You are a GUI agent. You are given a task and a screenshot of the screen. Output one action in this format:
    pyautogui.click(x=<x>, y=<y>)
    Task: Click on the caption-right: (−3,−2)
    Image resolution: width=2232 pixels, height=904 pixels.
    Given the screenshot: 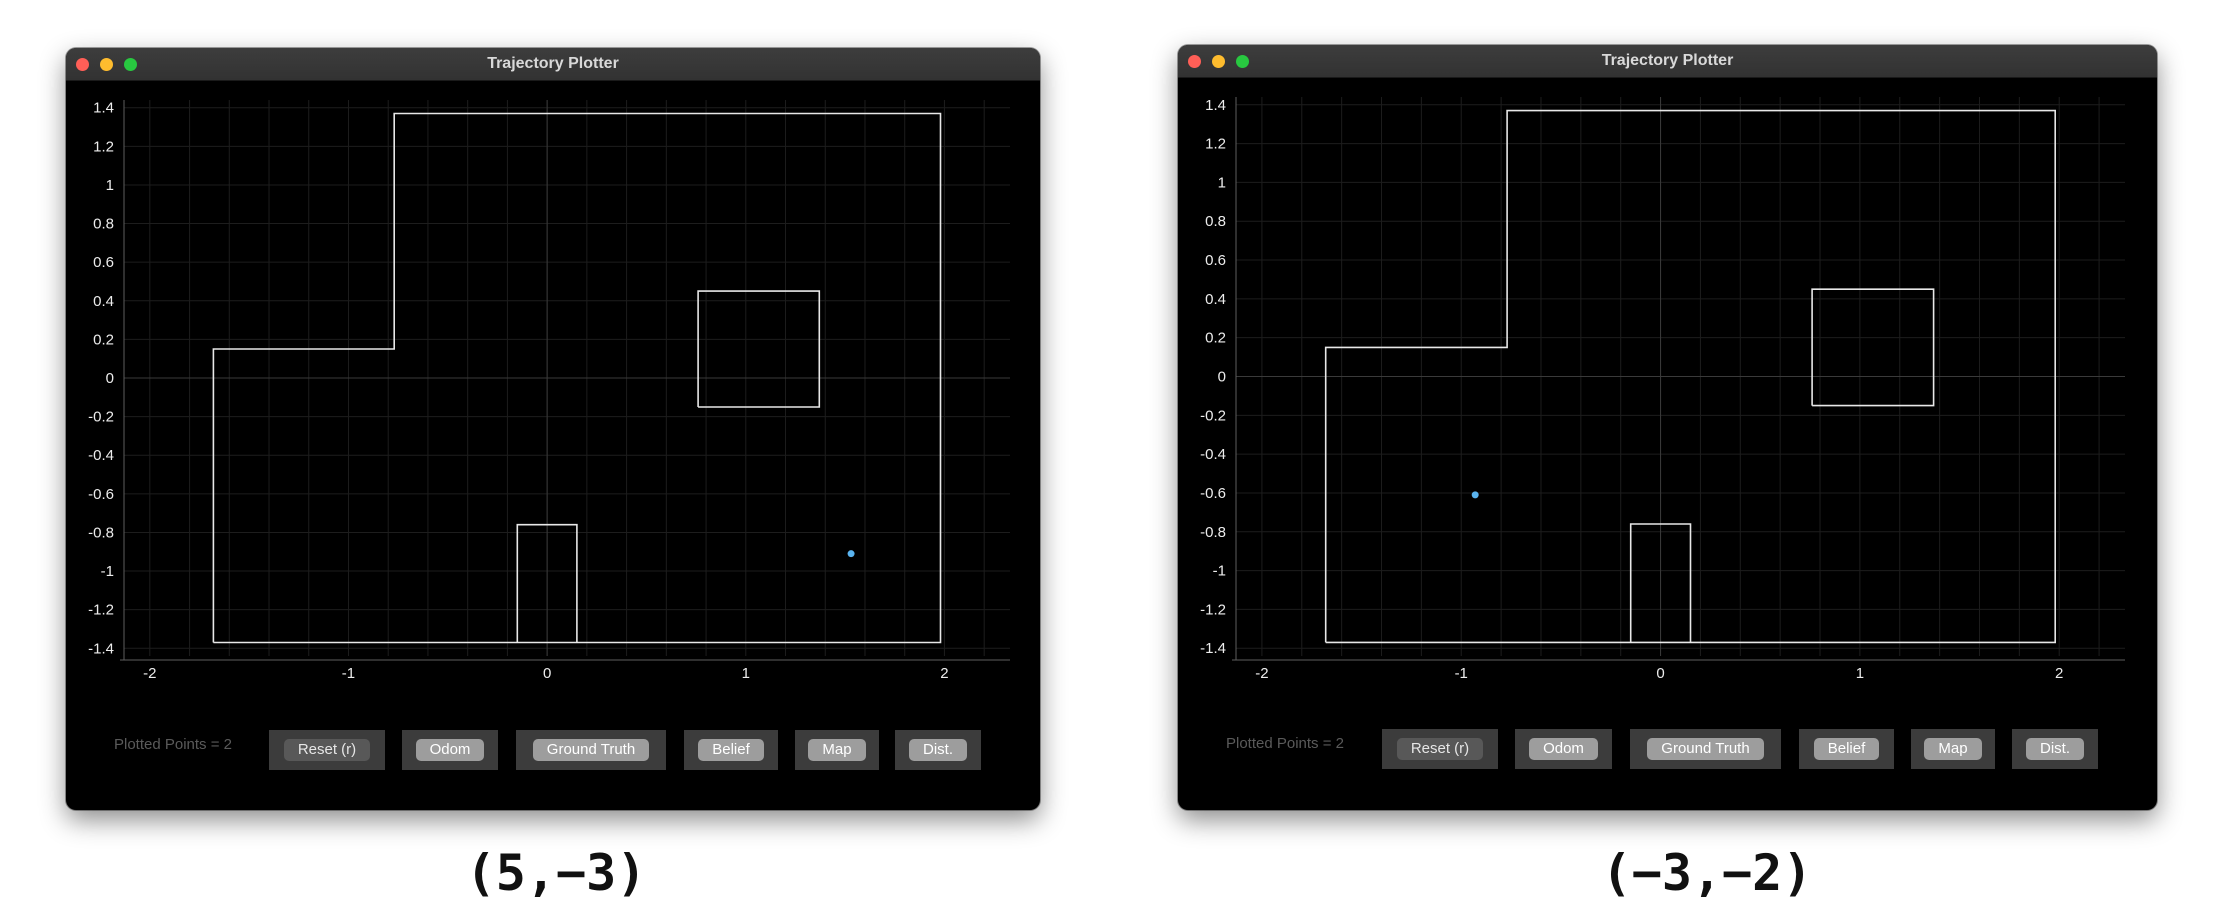 What is the action you would take?
    pyautogui.click(x=1707, y=873)
    